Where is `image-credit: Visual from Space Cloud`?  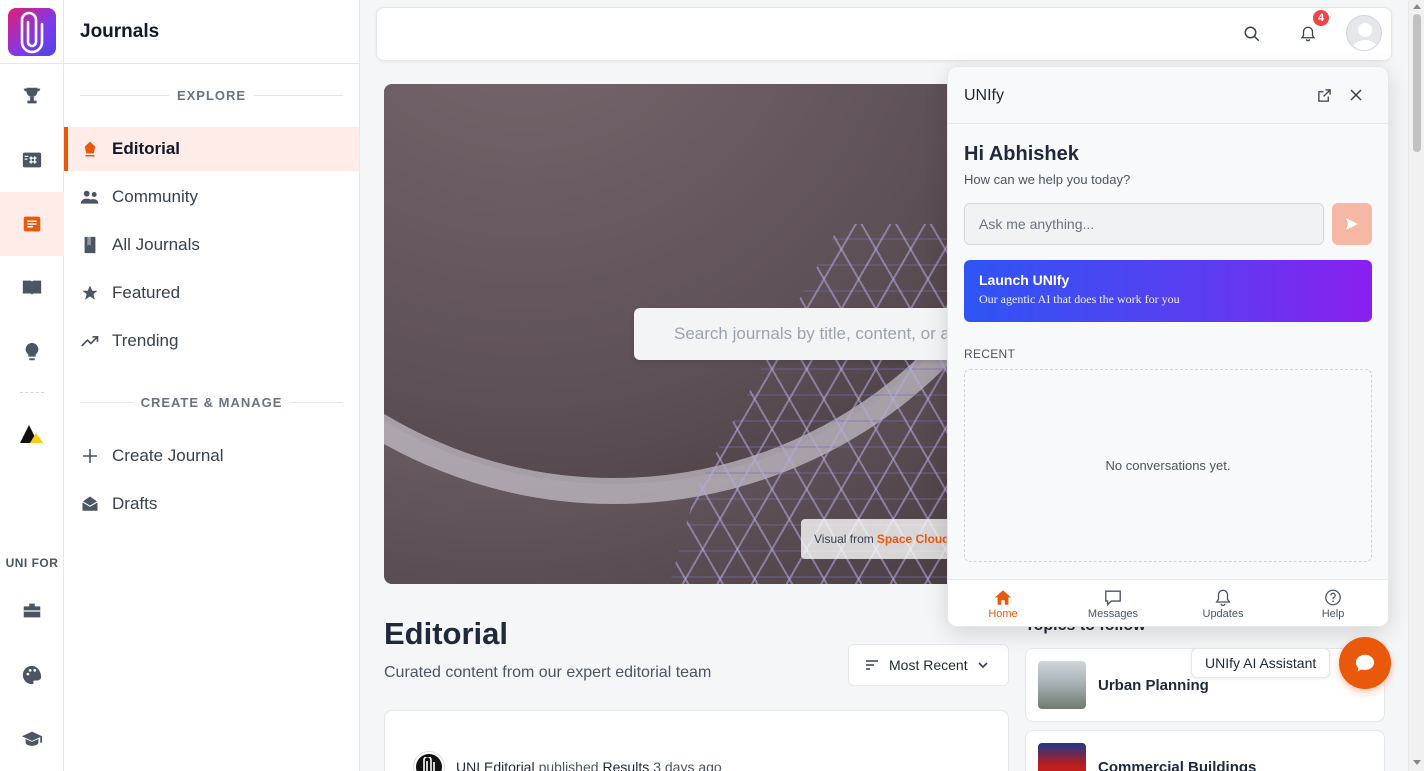 image-credit: Visual from Space Cloud is located at coordinates (874, 539).